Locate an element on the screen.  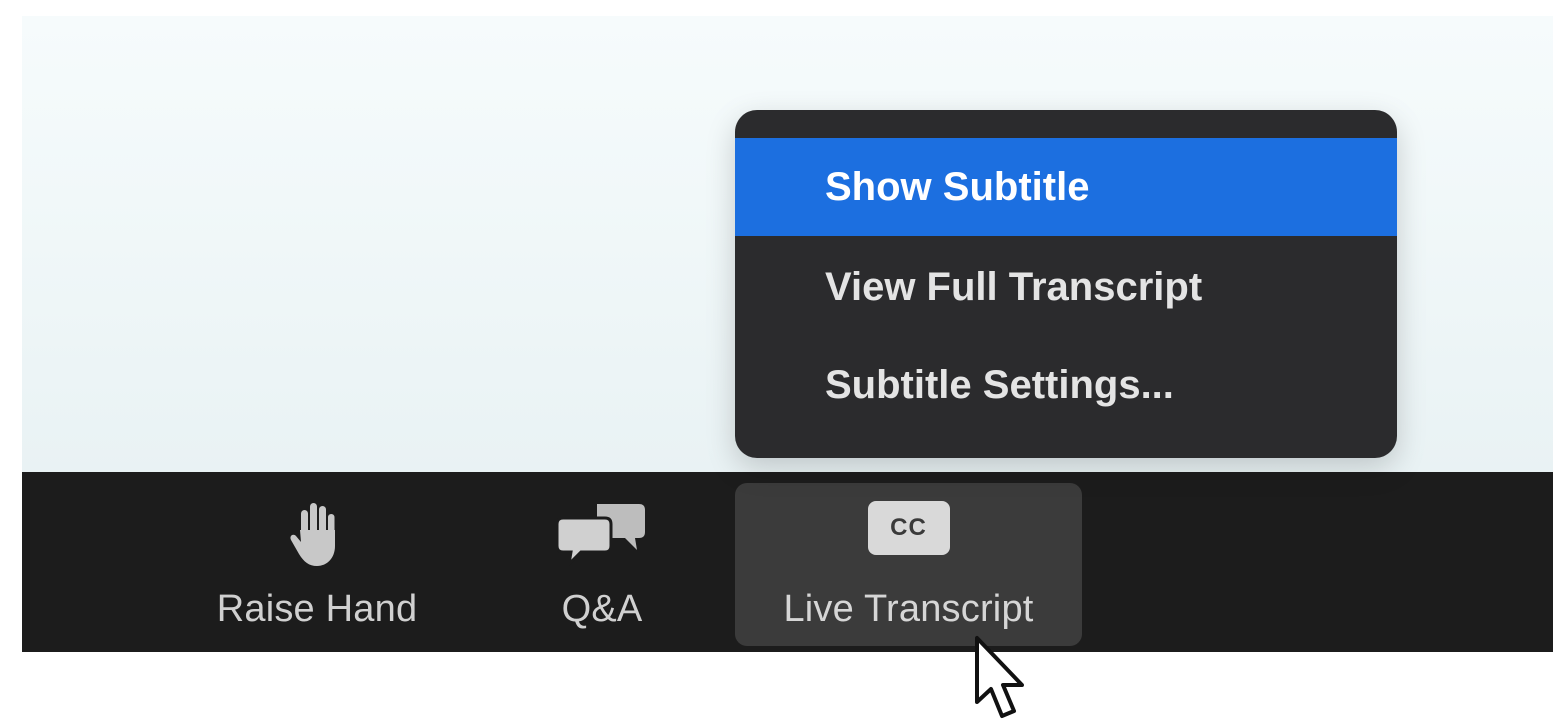
mouse-cursor-icon is located at coordinates (1005, 680).